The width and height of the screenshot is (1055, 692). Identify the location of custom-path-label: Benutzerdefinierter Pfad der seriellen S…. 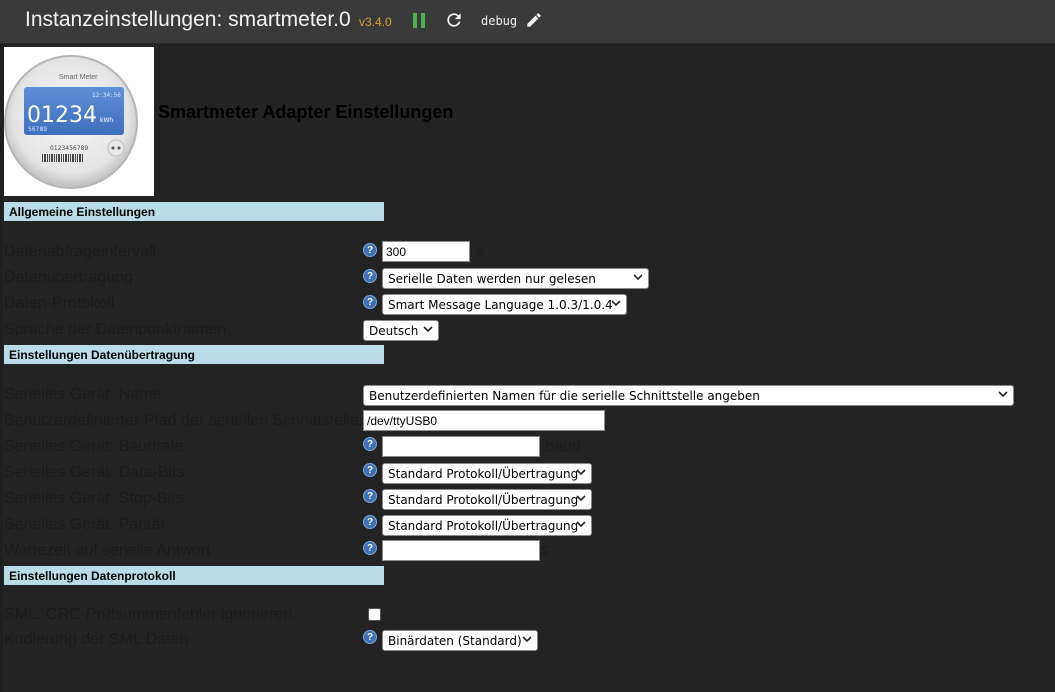
(181, 420).